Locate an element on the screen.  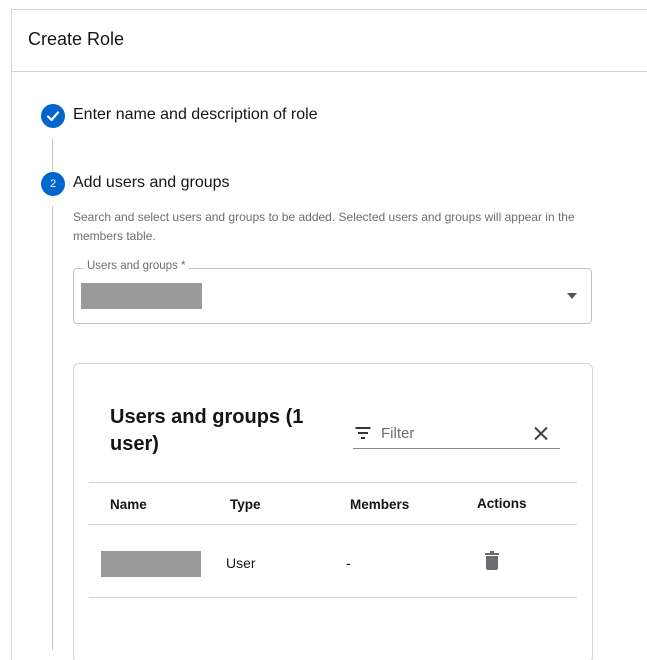
column-header-members: Members is located at coordinates (379, 504).